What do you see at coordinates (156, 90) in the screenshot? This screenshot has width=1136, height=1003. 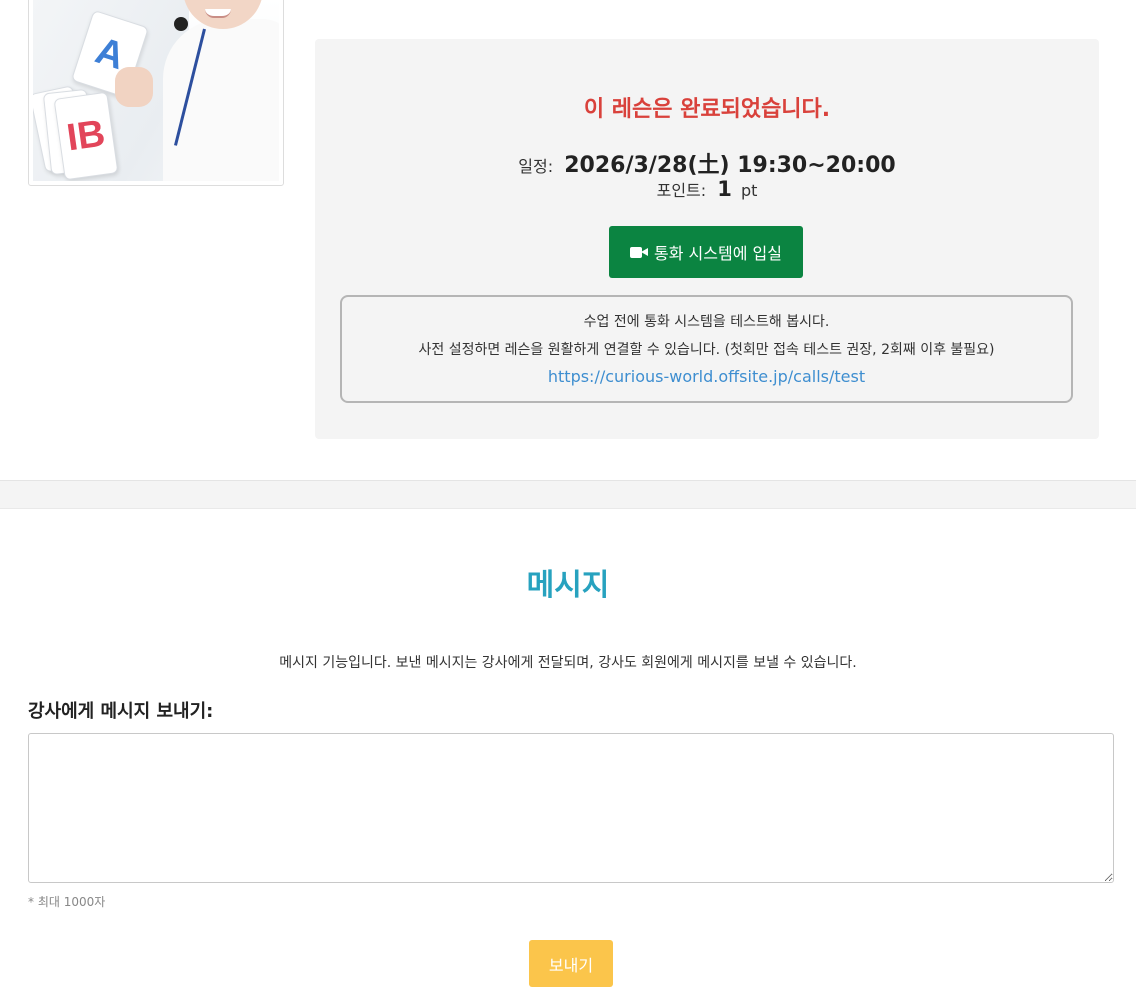 I see `teacher-photo-image: A IB` at bounding box center [156, 90].